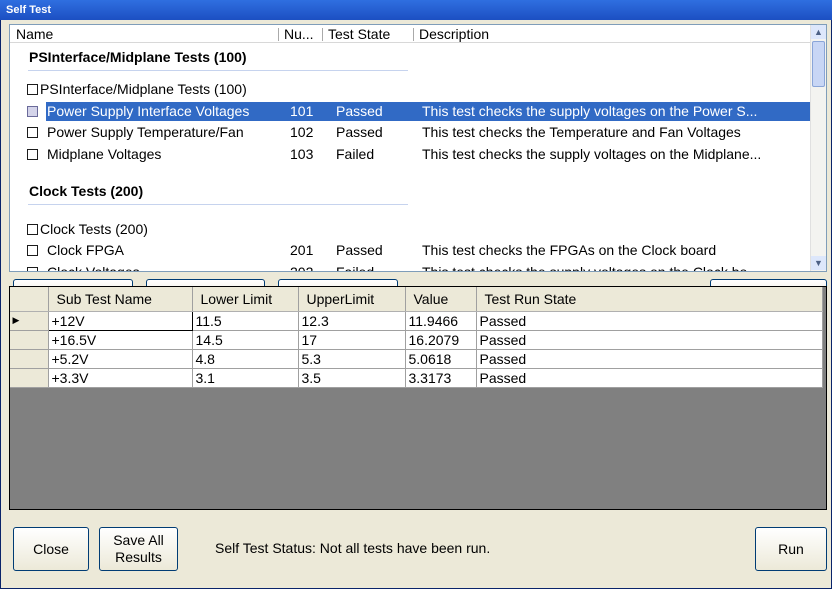 The image size is (832, 589). I want to click on table-row: +16.5V 14.5 17 16.2079 Passed, so click(416, 340).